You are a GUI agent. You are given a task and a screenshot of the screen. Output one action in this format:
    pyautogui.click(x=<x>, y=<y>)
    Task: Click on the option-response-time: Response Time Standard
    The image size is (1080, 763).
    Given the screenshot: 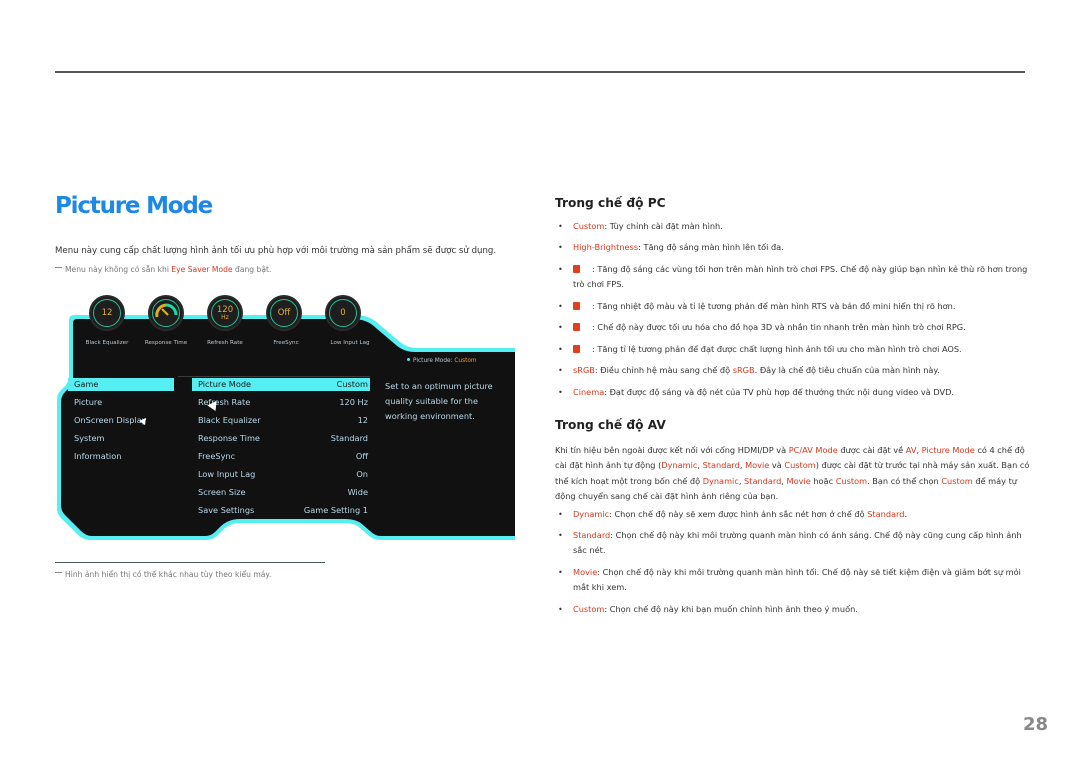 What is the action you would take?
    pyautogui.click(x=281, y=438)
    